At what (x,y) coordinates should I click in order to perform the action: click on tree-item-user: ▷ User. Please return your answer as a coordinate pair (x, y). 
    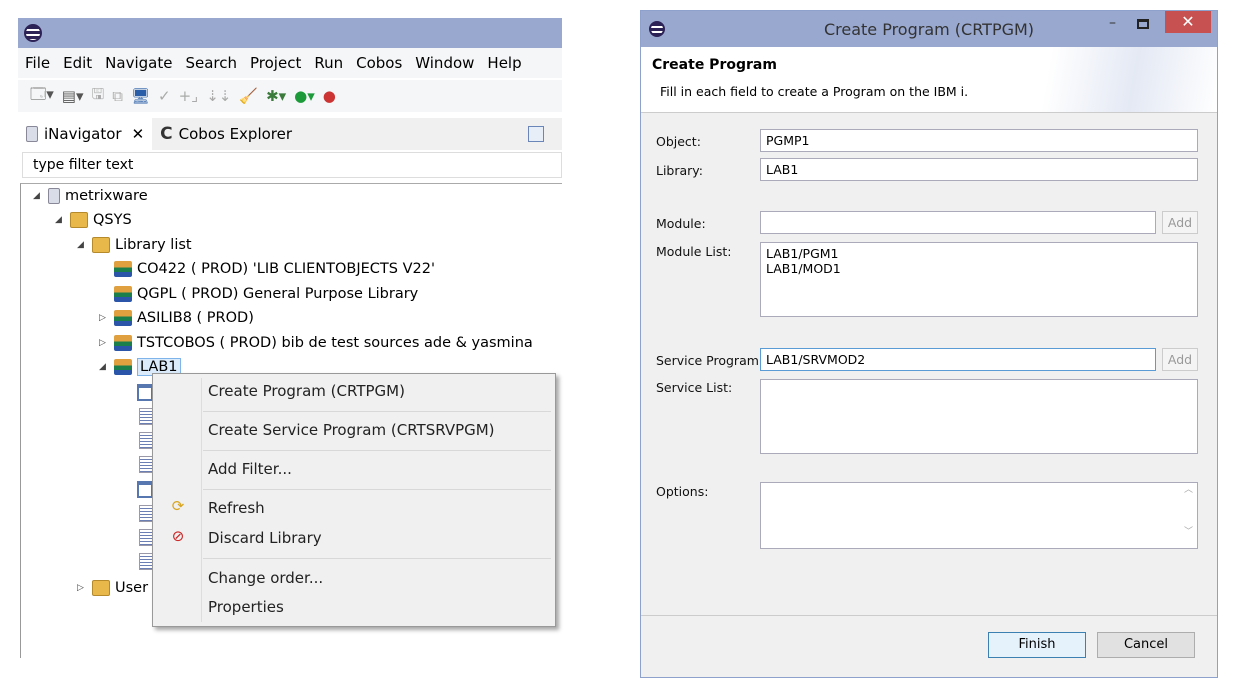
    Looking at the image, I should click on (112, 588).